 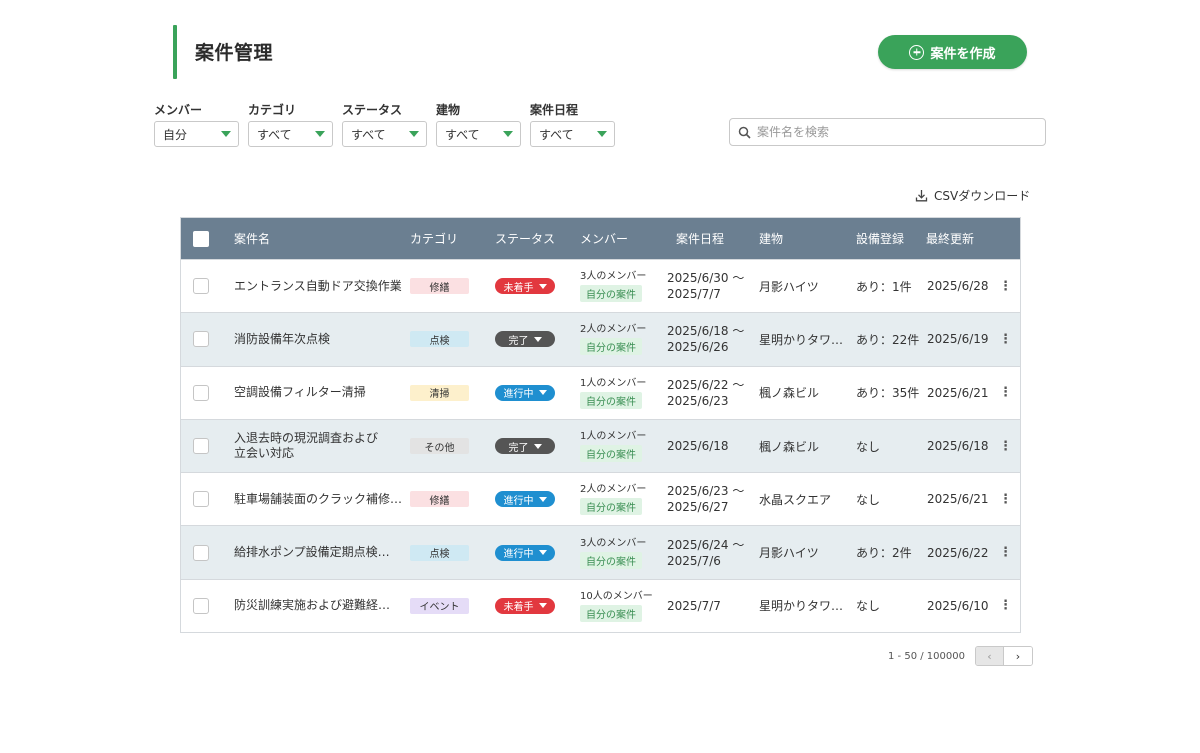 What do you see at coordinates (698, 446) in the screenshot?
I see `schedule-start: 2025/6/18` at bounding box center [698, 446].